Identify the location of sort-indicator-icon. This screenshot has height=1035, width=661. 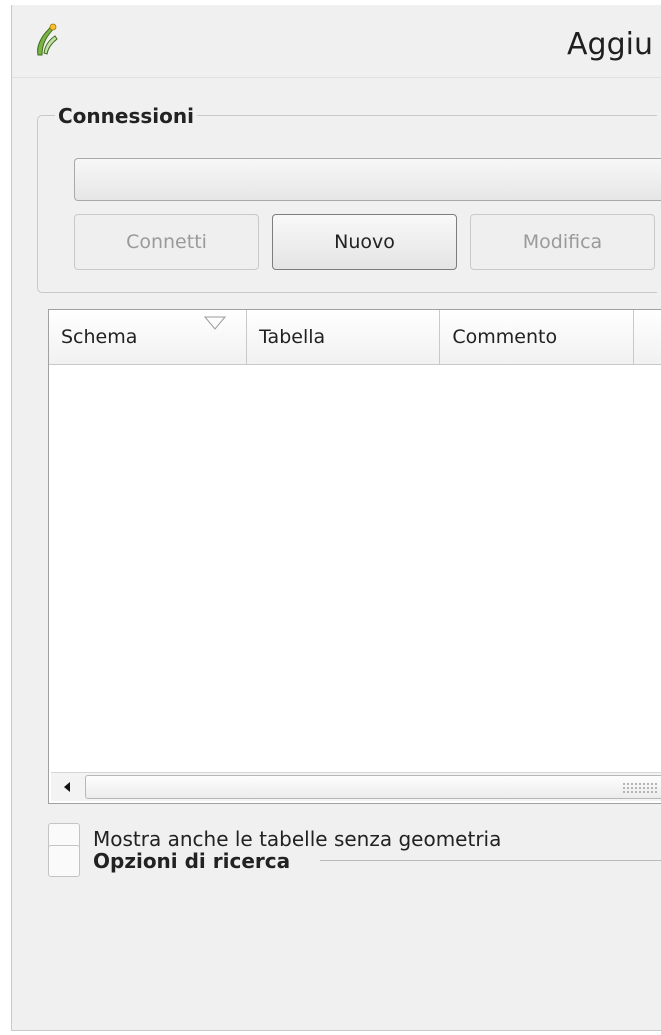
(215, 323).